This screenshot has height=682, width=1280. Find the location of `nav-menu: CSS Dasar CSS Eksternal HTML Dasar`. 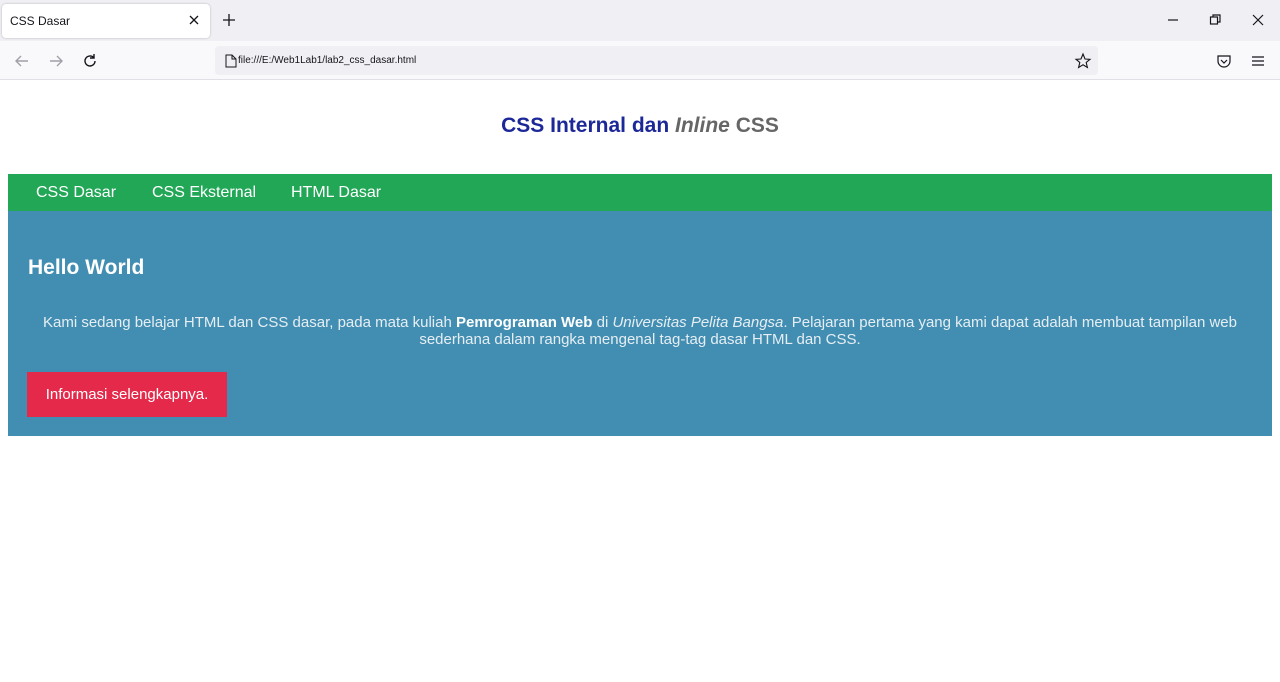

nav-menu: CSS Dasar CSS Eksternal HTML Dasar is located at coordinates (640, 192).